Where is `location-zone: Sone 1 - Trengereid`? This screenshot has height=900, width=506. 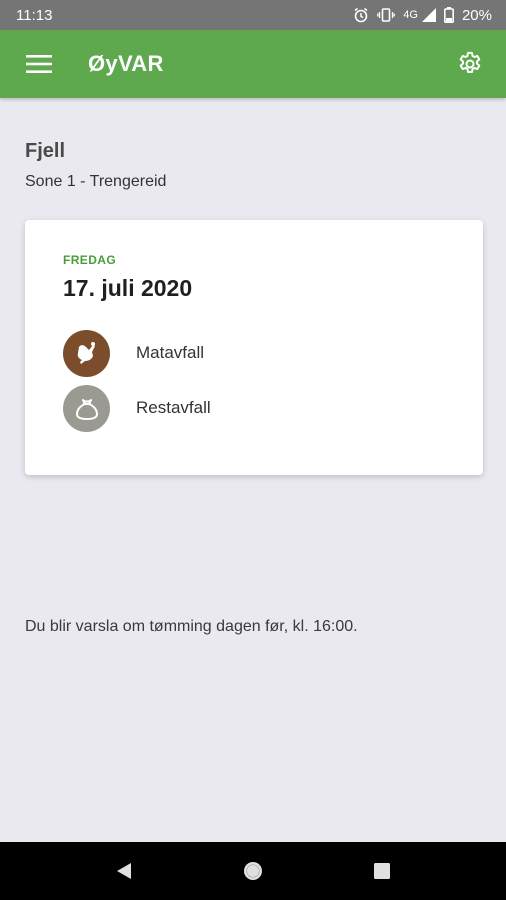
location-zone: Sone 1 - Trengereid is located at coordinates (96, 181).